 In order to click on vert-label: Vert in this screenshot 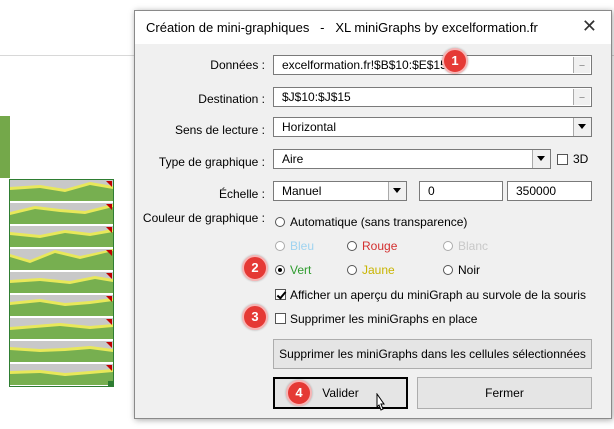, I will do `click(301, 270)`.